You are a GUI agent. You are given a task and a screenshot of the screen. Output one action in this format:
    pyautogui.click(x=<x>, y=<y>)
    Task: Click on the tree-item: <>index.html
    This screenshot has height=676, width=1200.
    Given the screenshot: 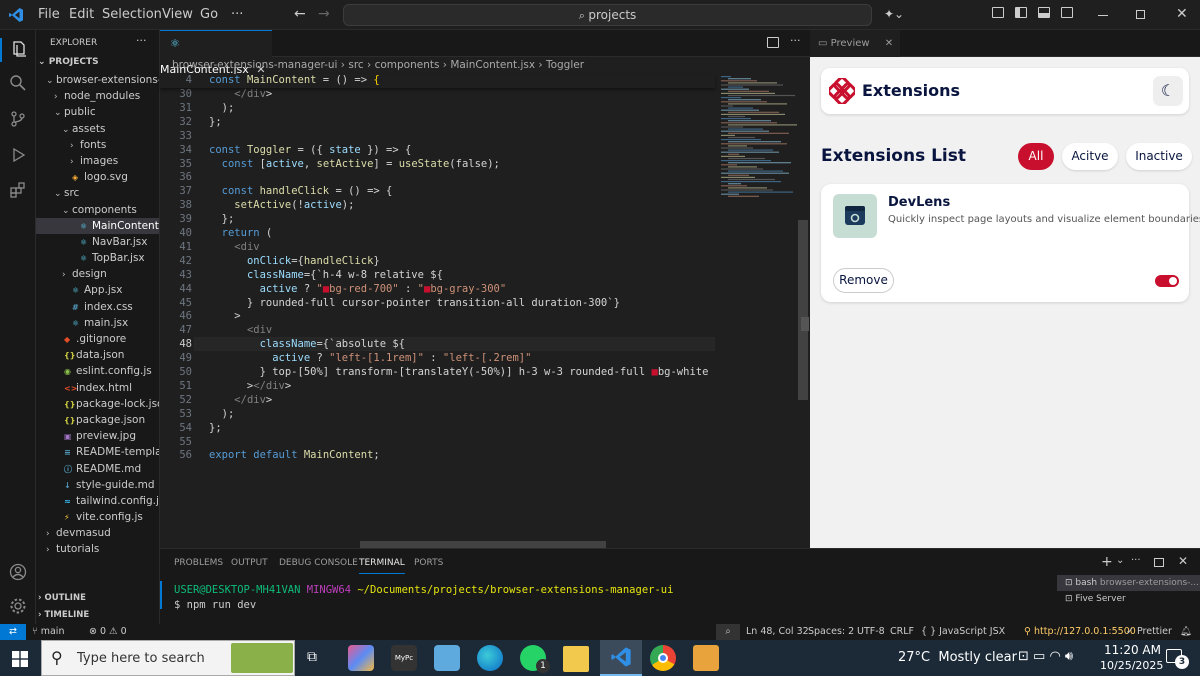 What is the action you would take?
    pyautogui.click(x=97, y=388)
    